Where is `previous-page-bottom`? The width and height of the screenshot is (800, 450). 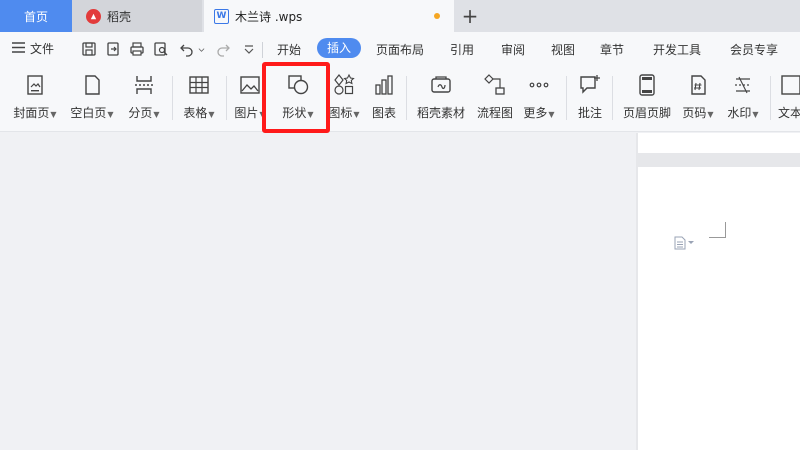 previous-page-bottom is located at coordinates (719, 143).